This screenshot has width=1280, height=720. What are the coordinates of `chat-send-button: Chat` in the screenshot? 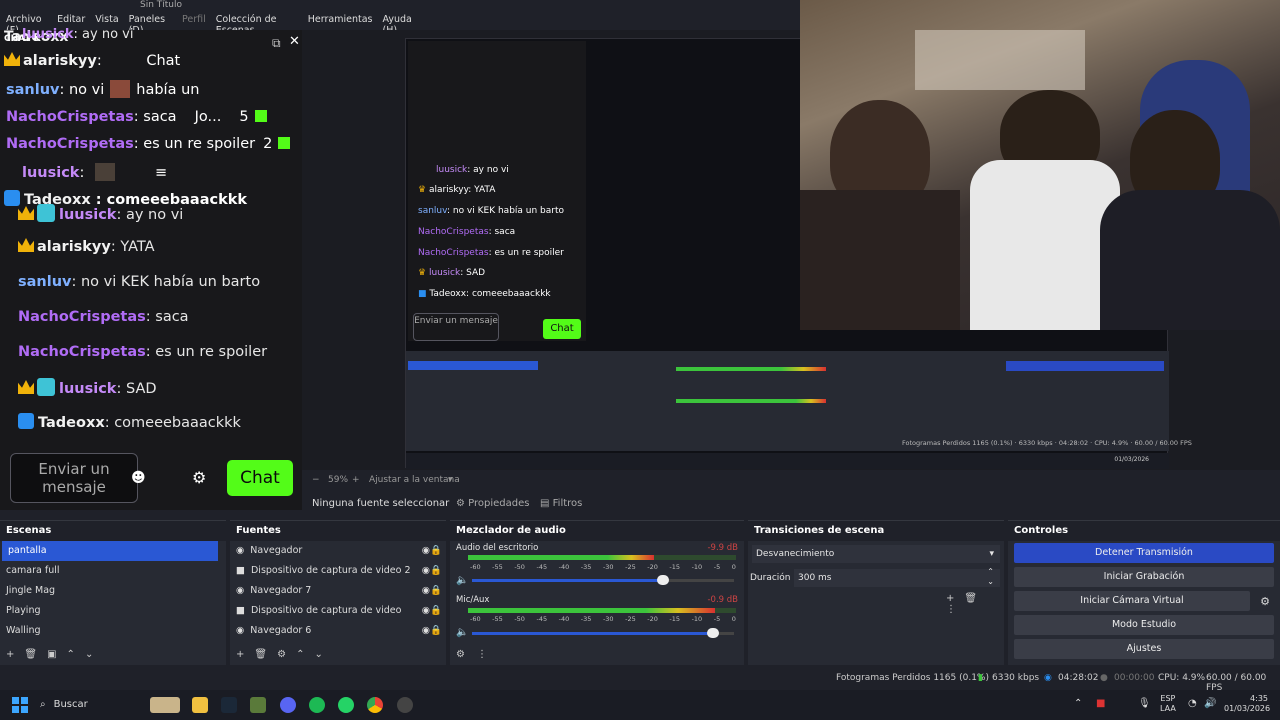 It's located at (260, 478).